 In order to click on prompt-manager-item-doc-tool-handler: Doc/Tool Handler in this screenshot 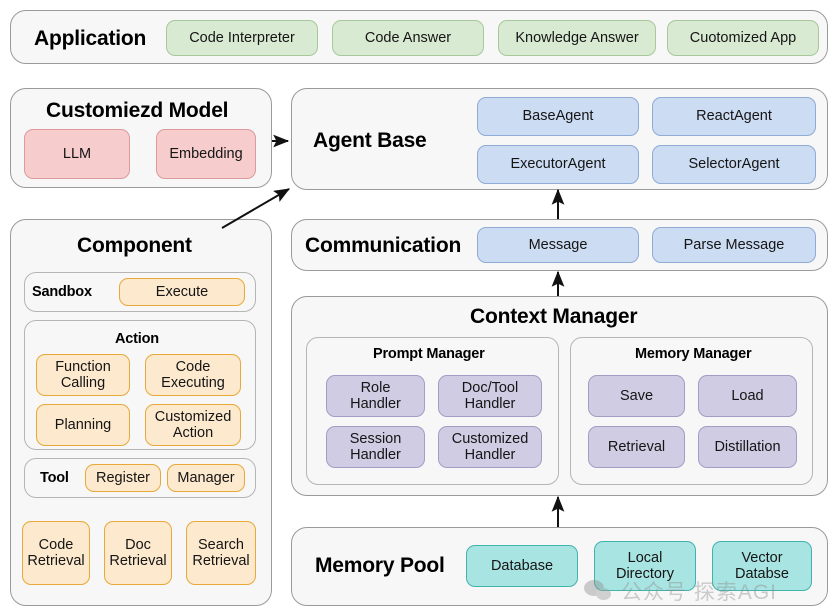, I will do `click(490, 396)`.